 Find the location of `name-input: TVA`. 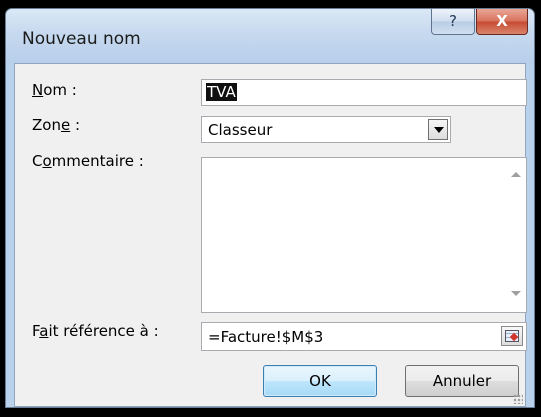

name-input: TVA is located at coordinates (364, 92).